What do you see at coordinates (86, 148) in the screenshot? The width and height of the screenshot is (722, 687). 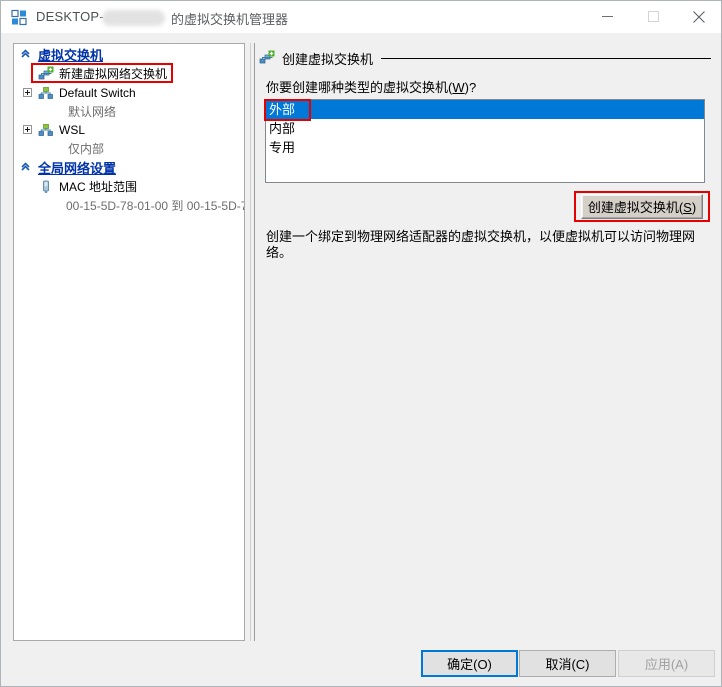 I see `sidebar-item-sublabel: 仅内部` at bounding box center [86, 148].